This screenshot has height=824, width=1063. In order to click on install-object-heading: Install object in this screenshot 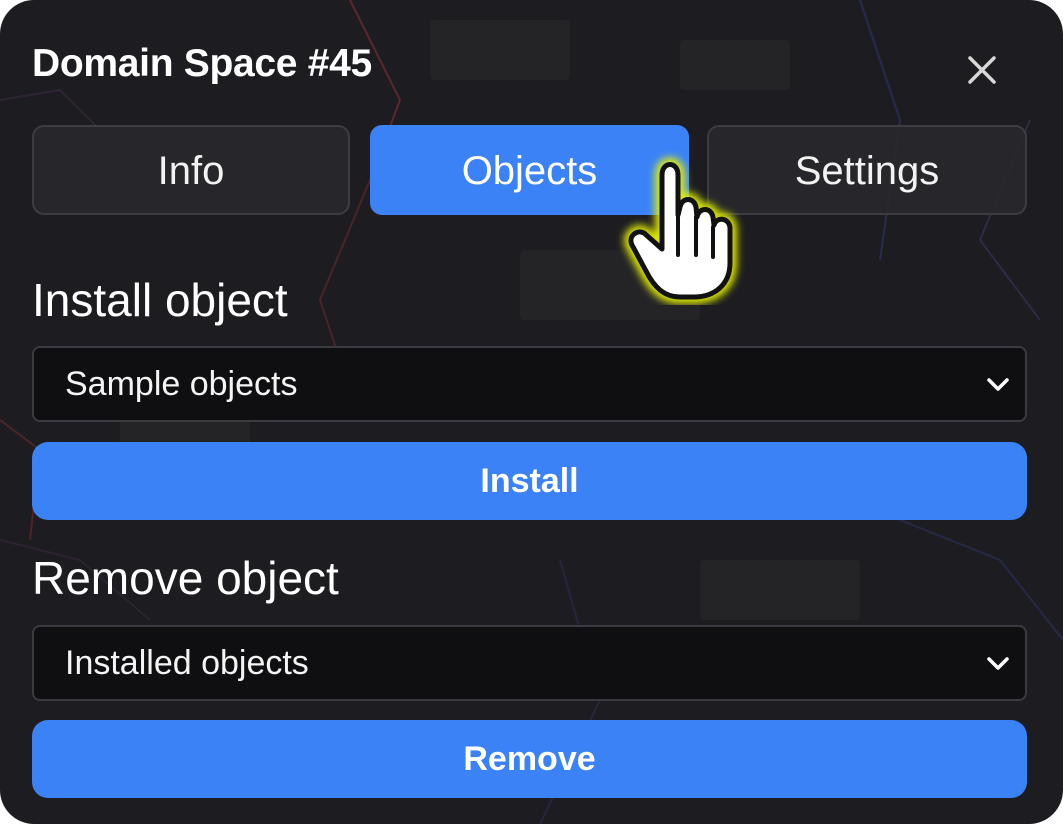, I will do `click(160, 300)`.